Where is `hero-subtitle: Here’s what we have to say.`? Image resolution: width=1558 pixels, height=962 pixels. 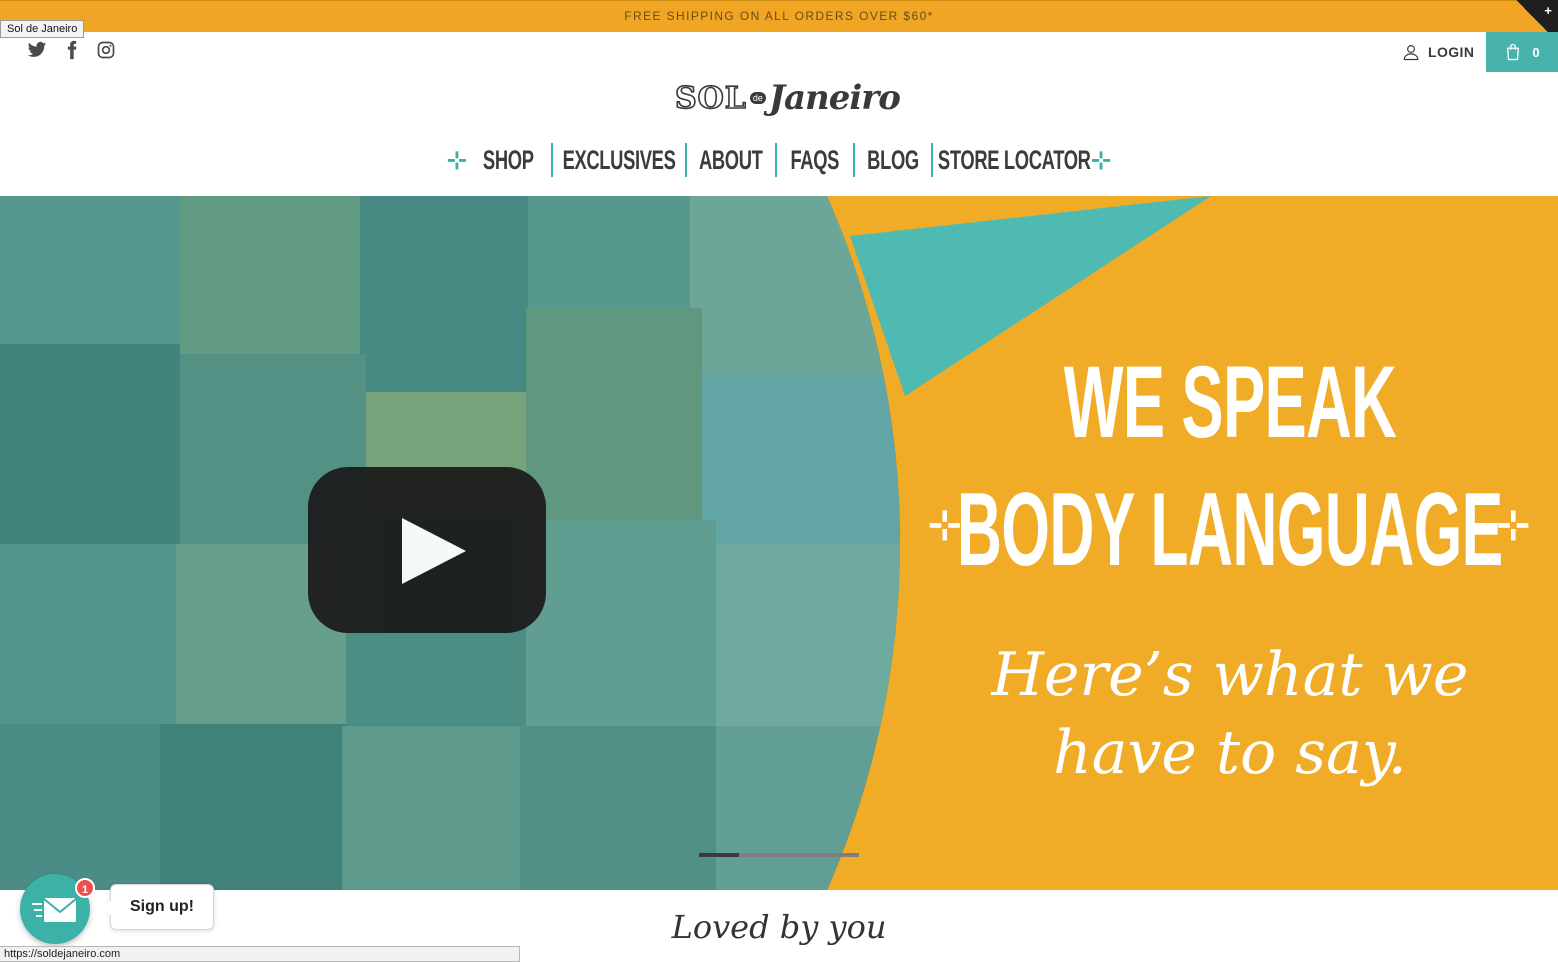
hero-subtitle: Here’s what we have to say. is located at coordinates (1229, 714).